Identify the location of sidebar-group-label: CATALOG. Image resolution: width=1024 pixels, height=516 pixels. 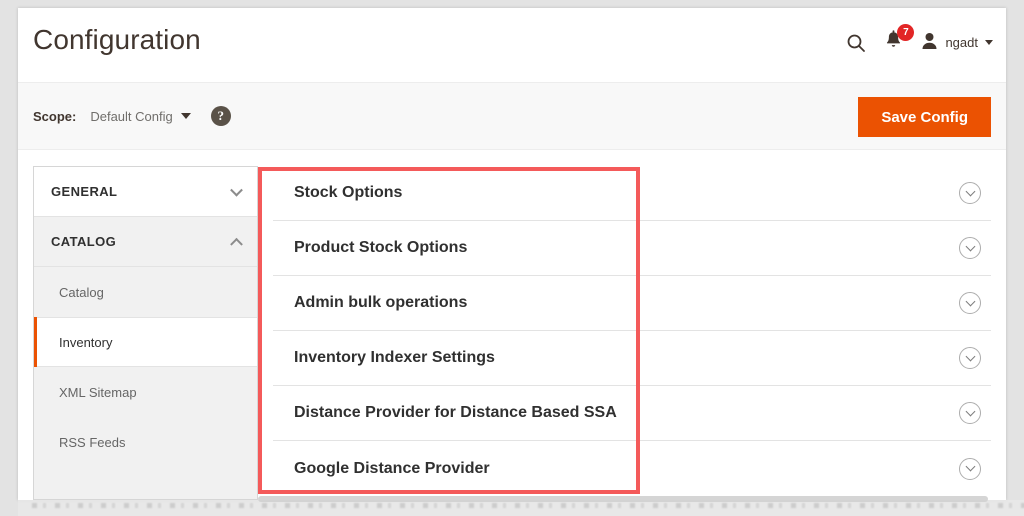
(84, 241).